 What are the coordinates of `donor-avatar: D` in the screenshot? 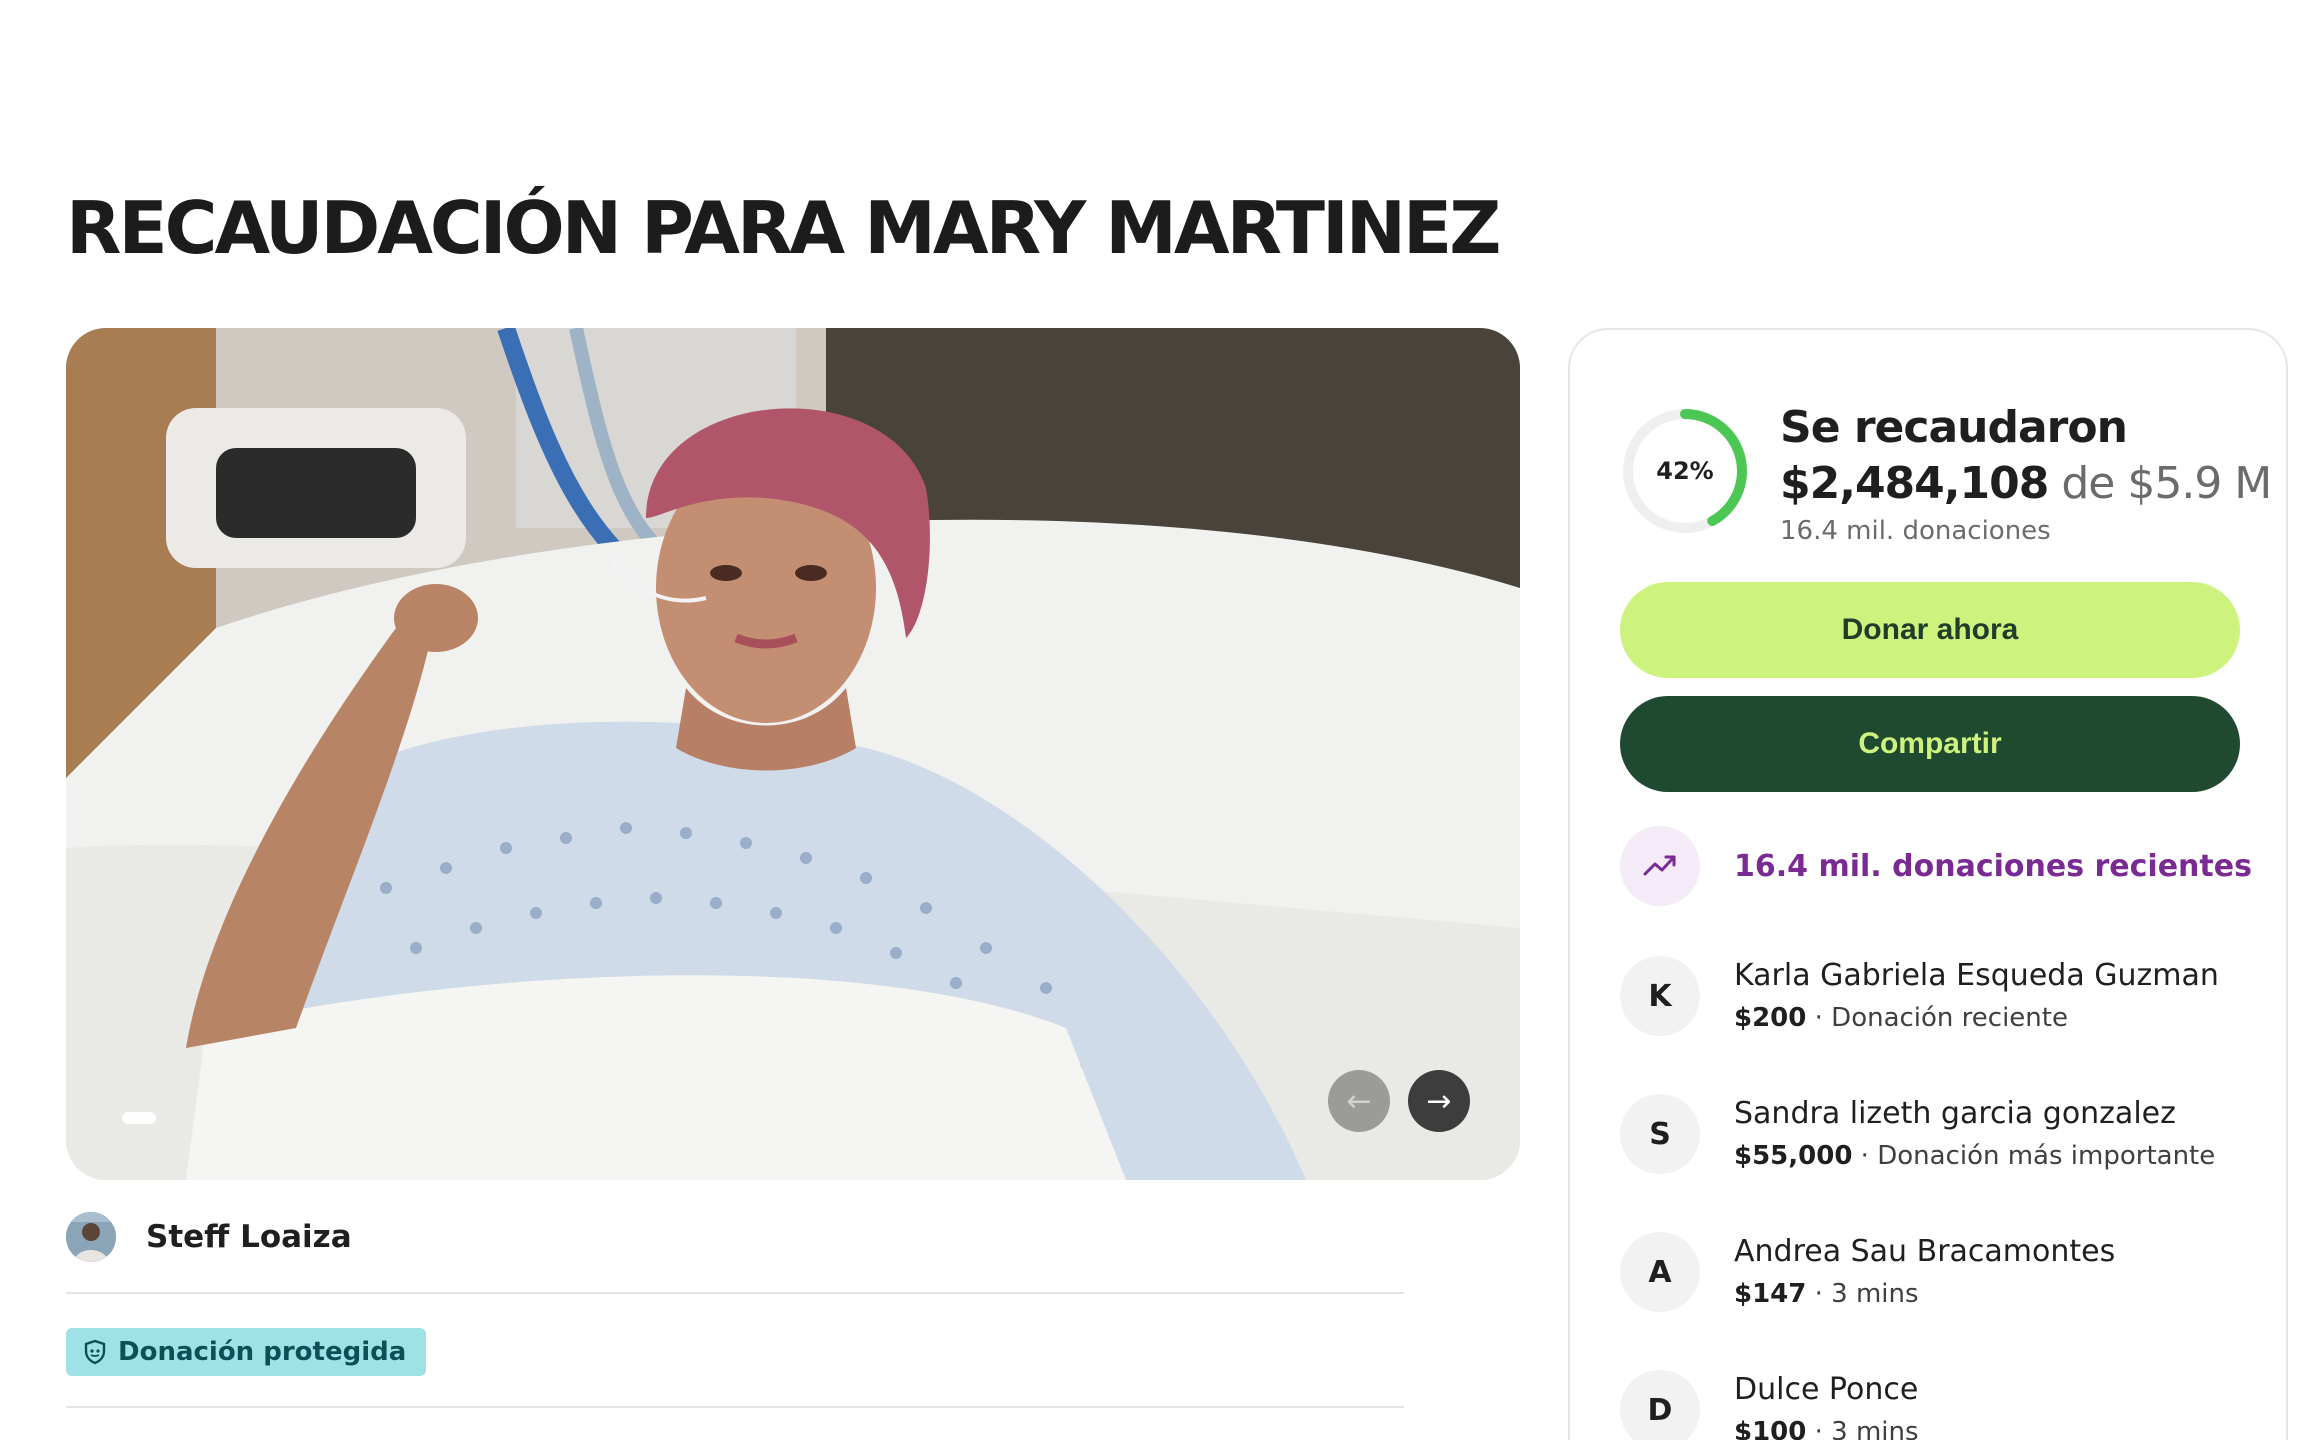 It's located at (1660, 1405).